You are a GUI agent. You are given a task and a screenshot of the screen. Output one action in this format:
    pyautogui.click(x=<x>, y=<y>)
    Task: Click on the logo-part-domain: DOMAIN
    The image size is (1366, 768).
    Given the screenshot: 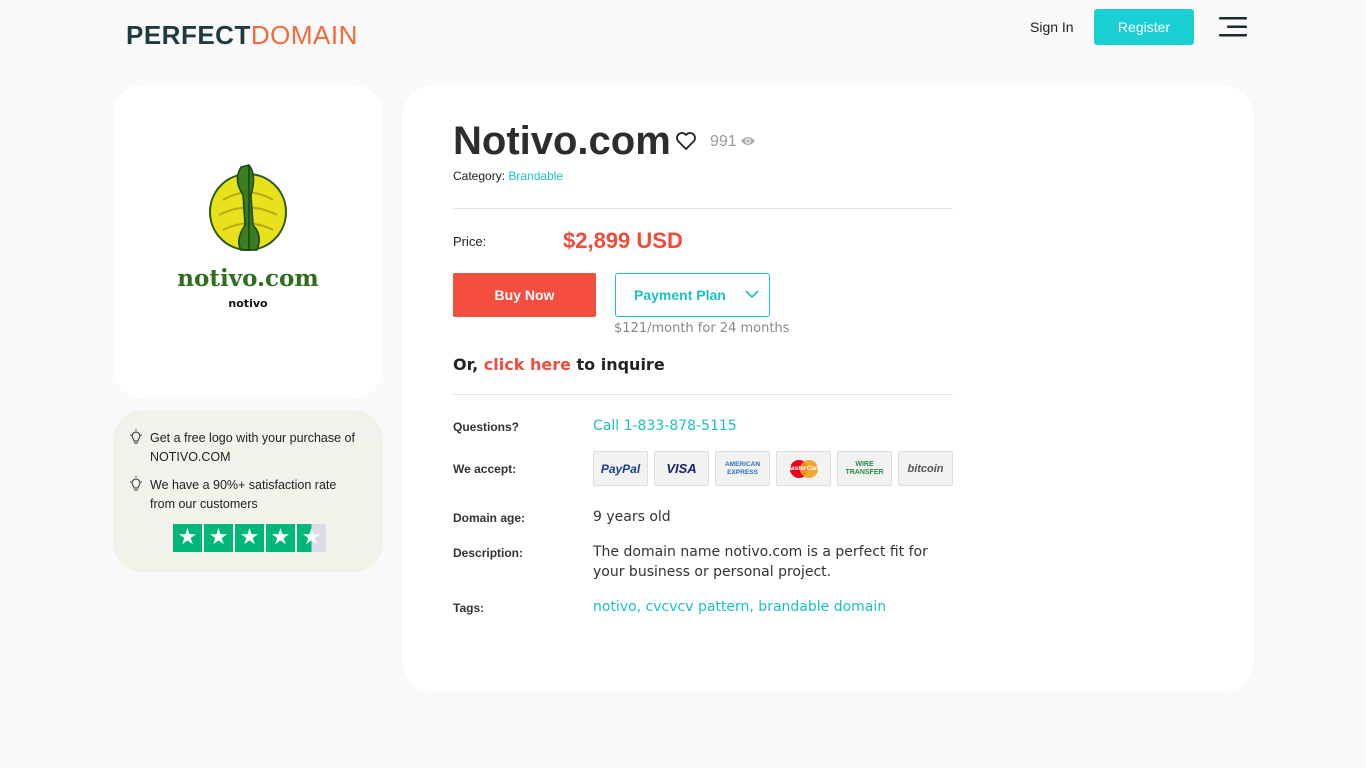 What is the action you would take?
    pyautogui.click(x=304, y=35)
    